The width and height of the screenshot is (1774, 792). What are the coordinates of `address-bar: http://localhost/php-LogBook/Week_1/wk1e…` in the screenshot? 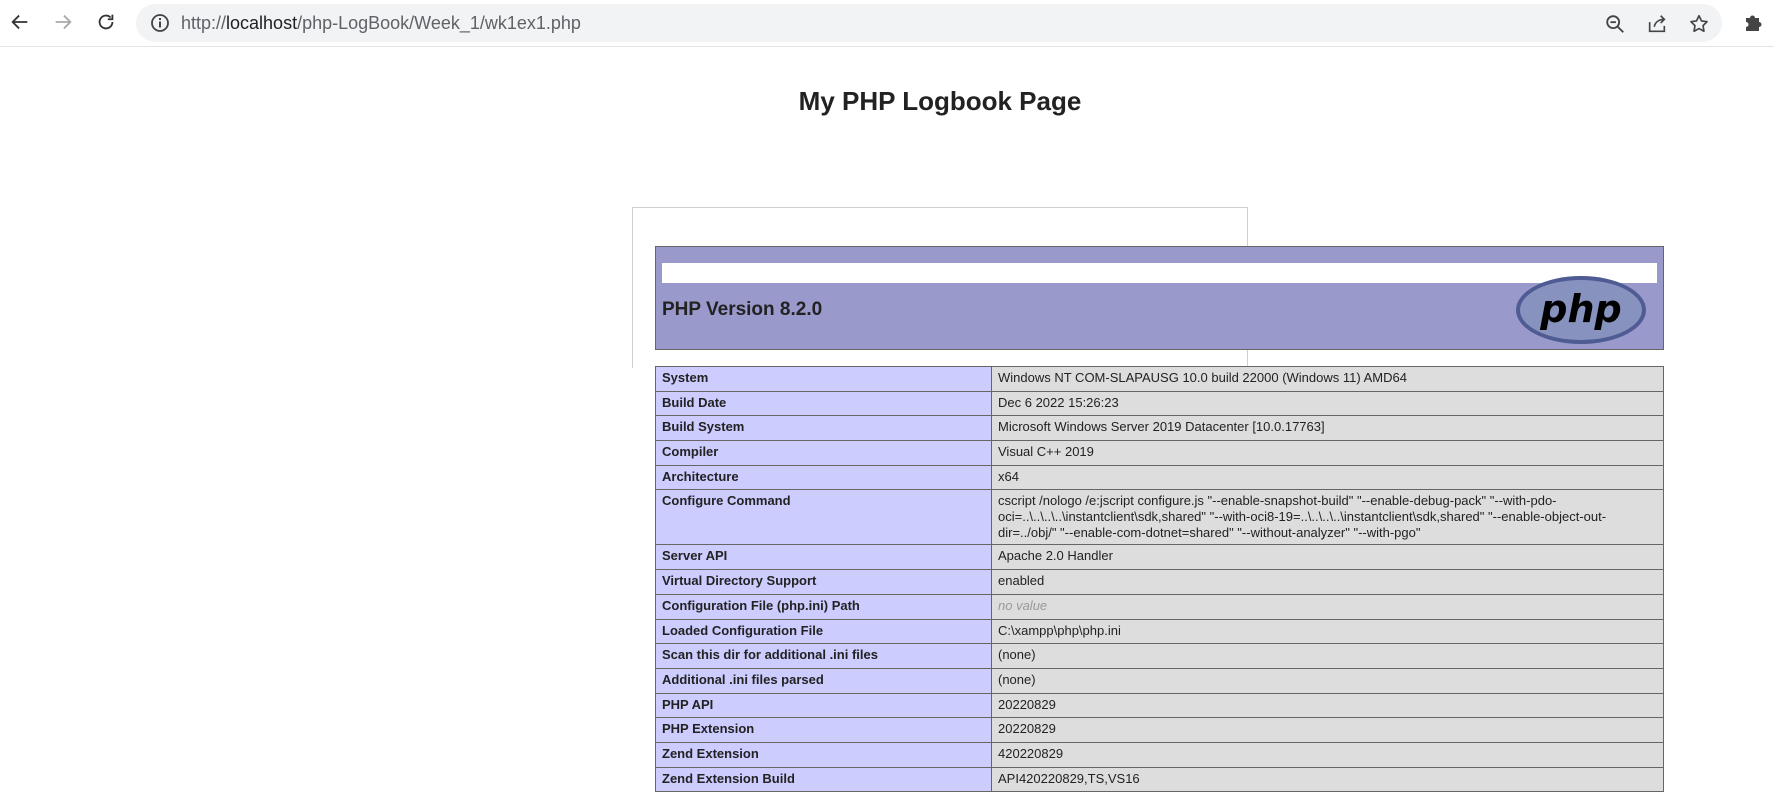 It's located at (929, 23).